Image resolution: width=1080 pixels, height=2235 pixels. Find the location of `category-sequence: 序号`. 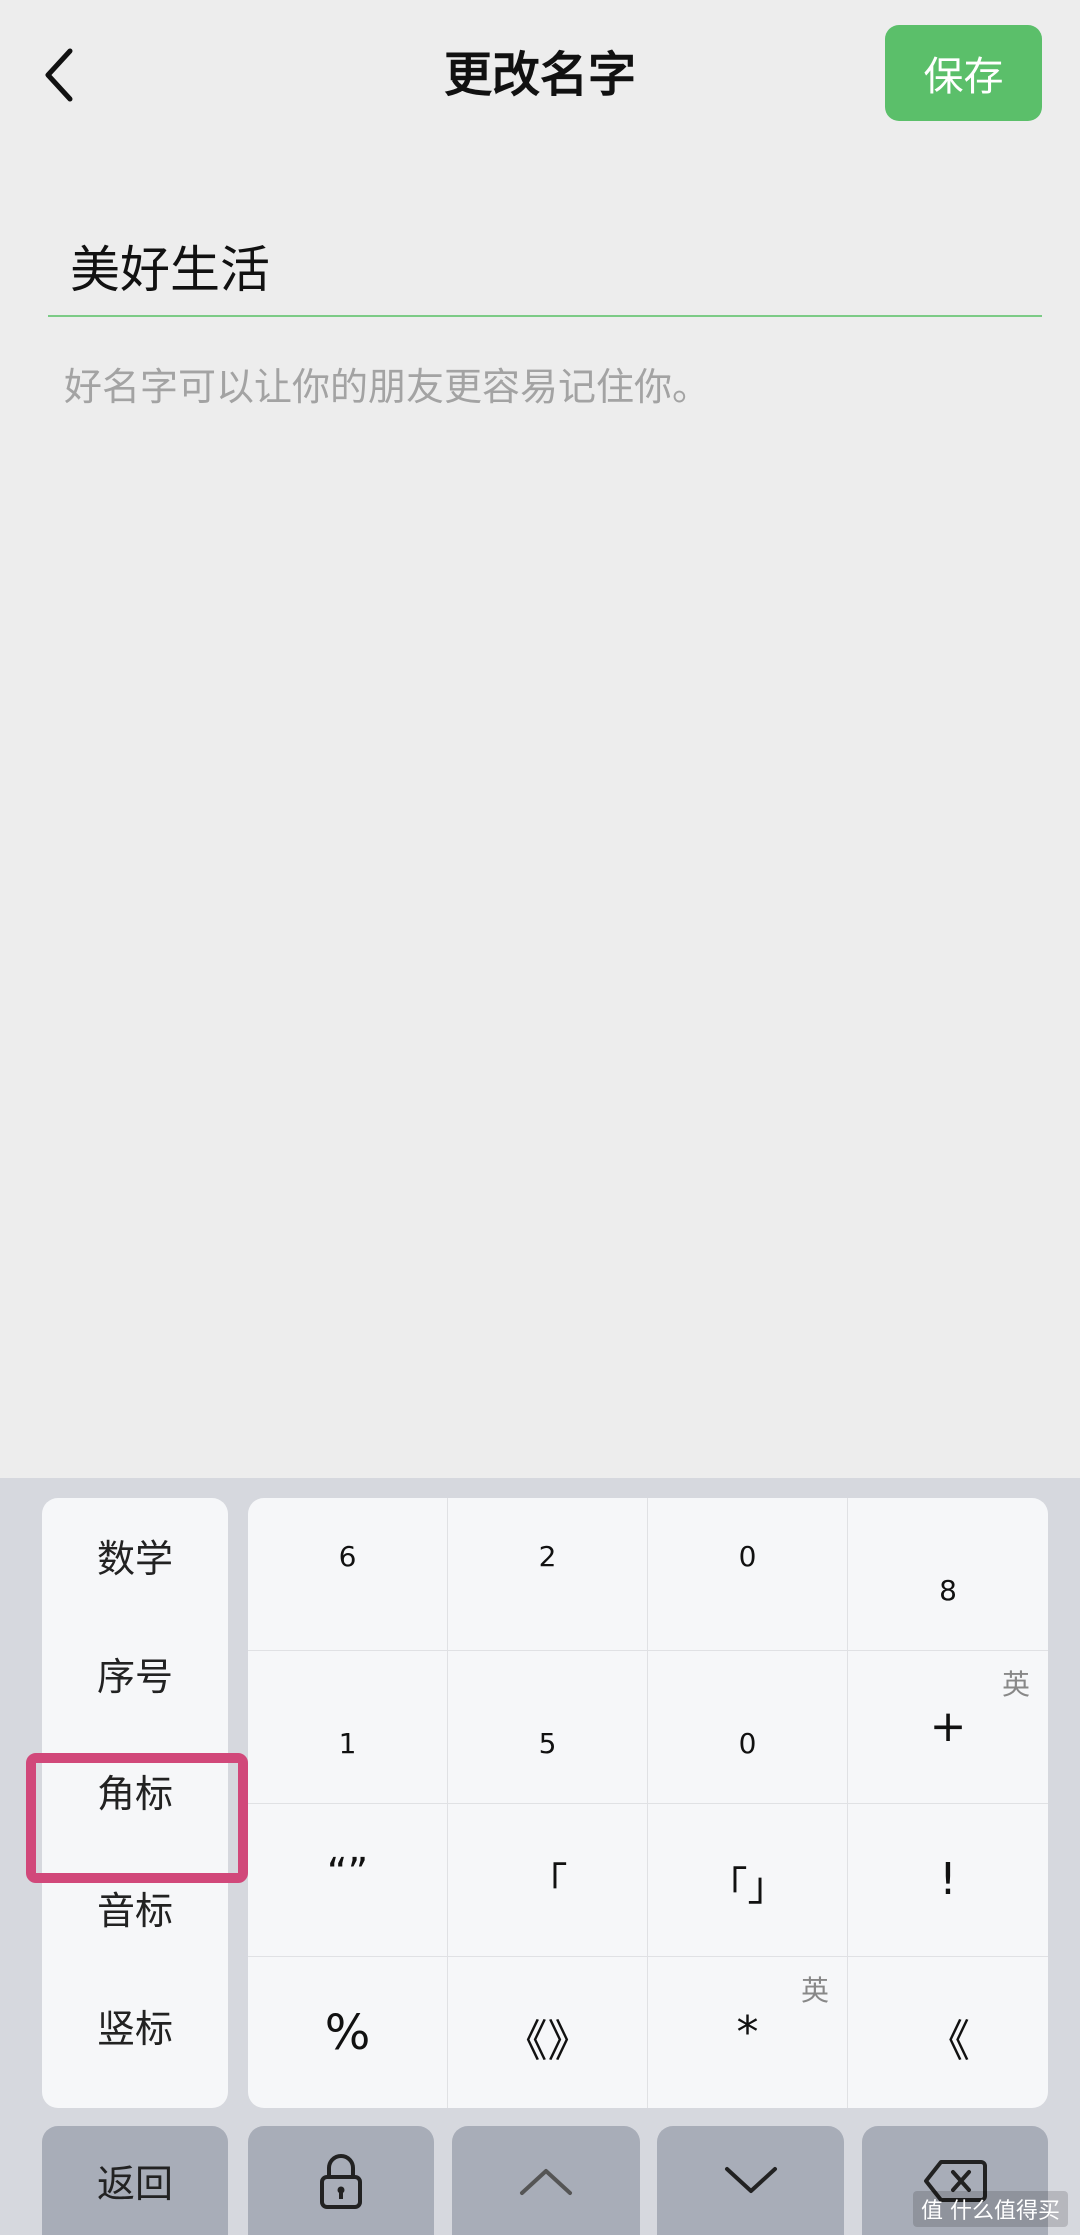

category-sequence: 序号 is located at coordinates (135, 1673).